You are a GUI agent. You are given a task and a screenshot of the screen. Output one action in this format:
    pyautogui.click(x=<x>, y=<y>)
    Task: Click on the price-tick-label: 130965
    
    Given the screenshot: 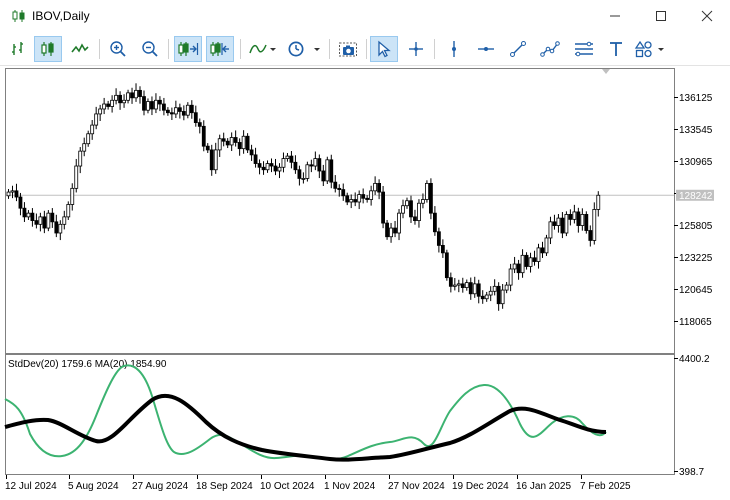 What is the action you would take?
    pyautogui.click(x=696, y=162)
    